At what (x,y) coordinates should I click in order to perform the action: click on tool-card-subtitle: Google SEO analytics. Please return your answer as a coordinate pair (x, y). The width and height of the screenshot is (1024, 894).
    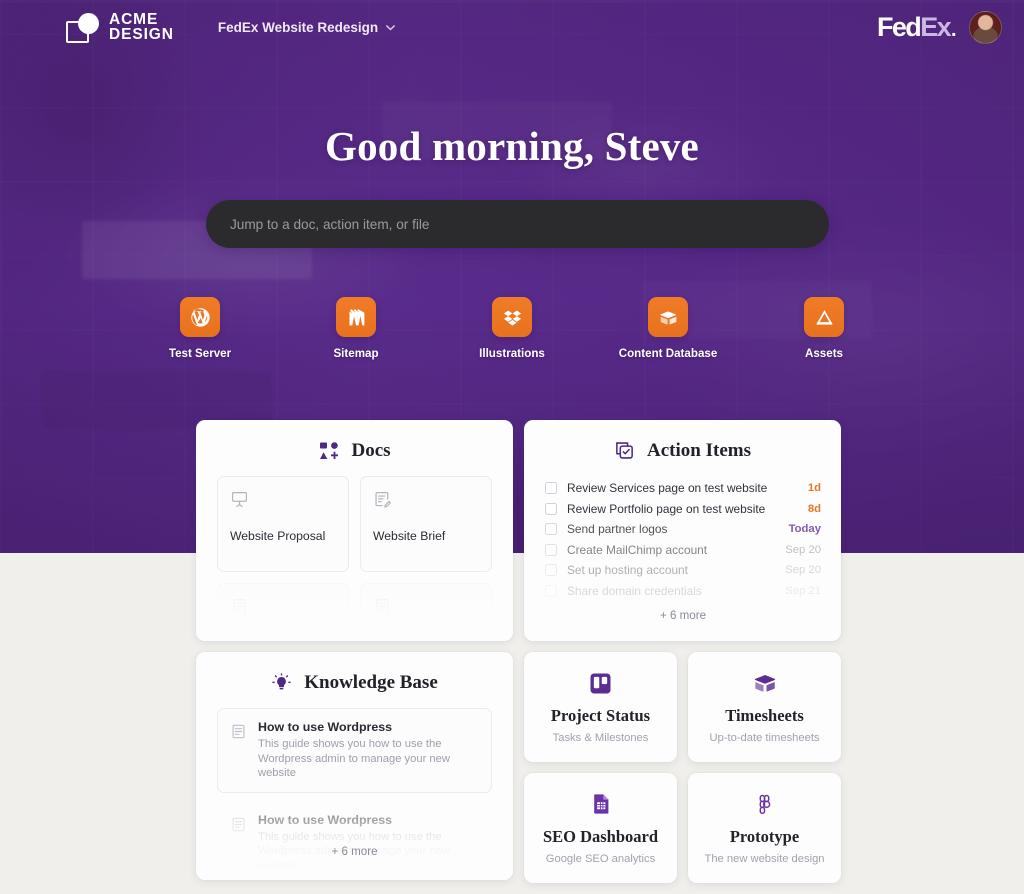
    Looking at the image, I should click on (600, 859).